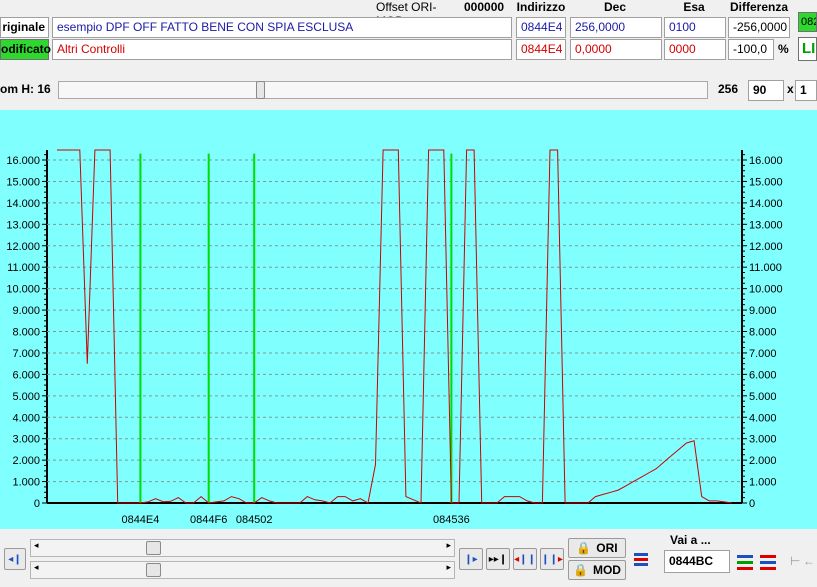  Describe the element at coordinates (766, 204) in the screenshot. I see `y-tick-label-right: 14.000` at that location.